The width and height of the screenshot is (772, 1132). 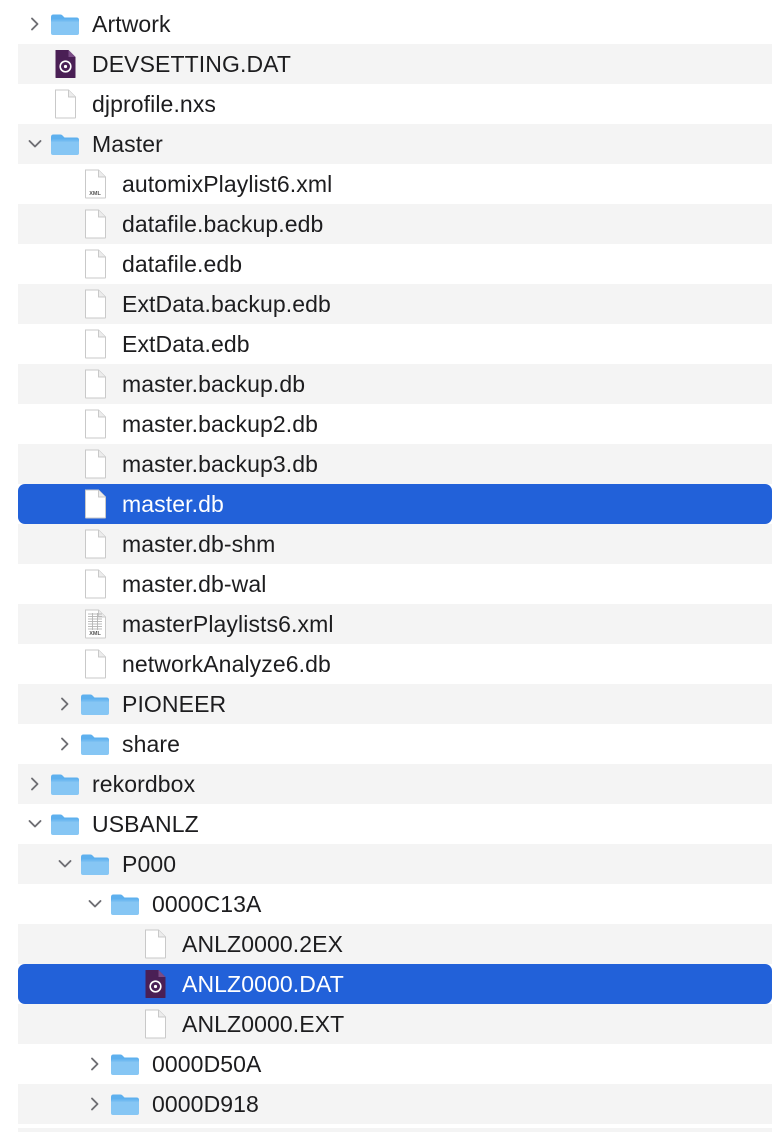 I want to click on file-name-label: 0000C13A, so click(x=207, y=903).